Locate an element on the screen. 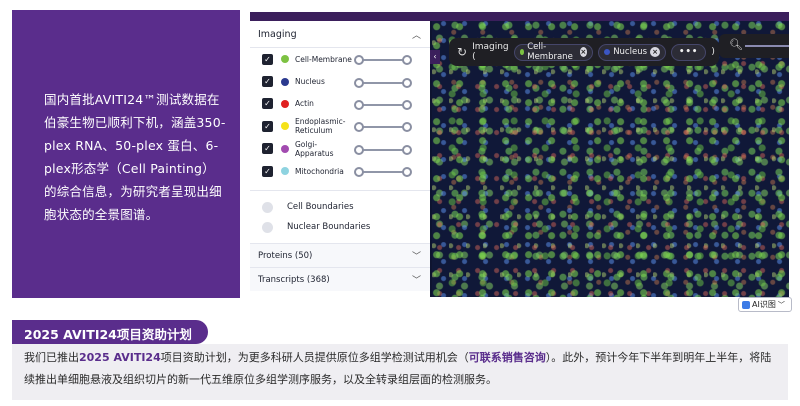  ai-image-button: AI识图 ﹀ is located at coordinates (765, 304).